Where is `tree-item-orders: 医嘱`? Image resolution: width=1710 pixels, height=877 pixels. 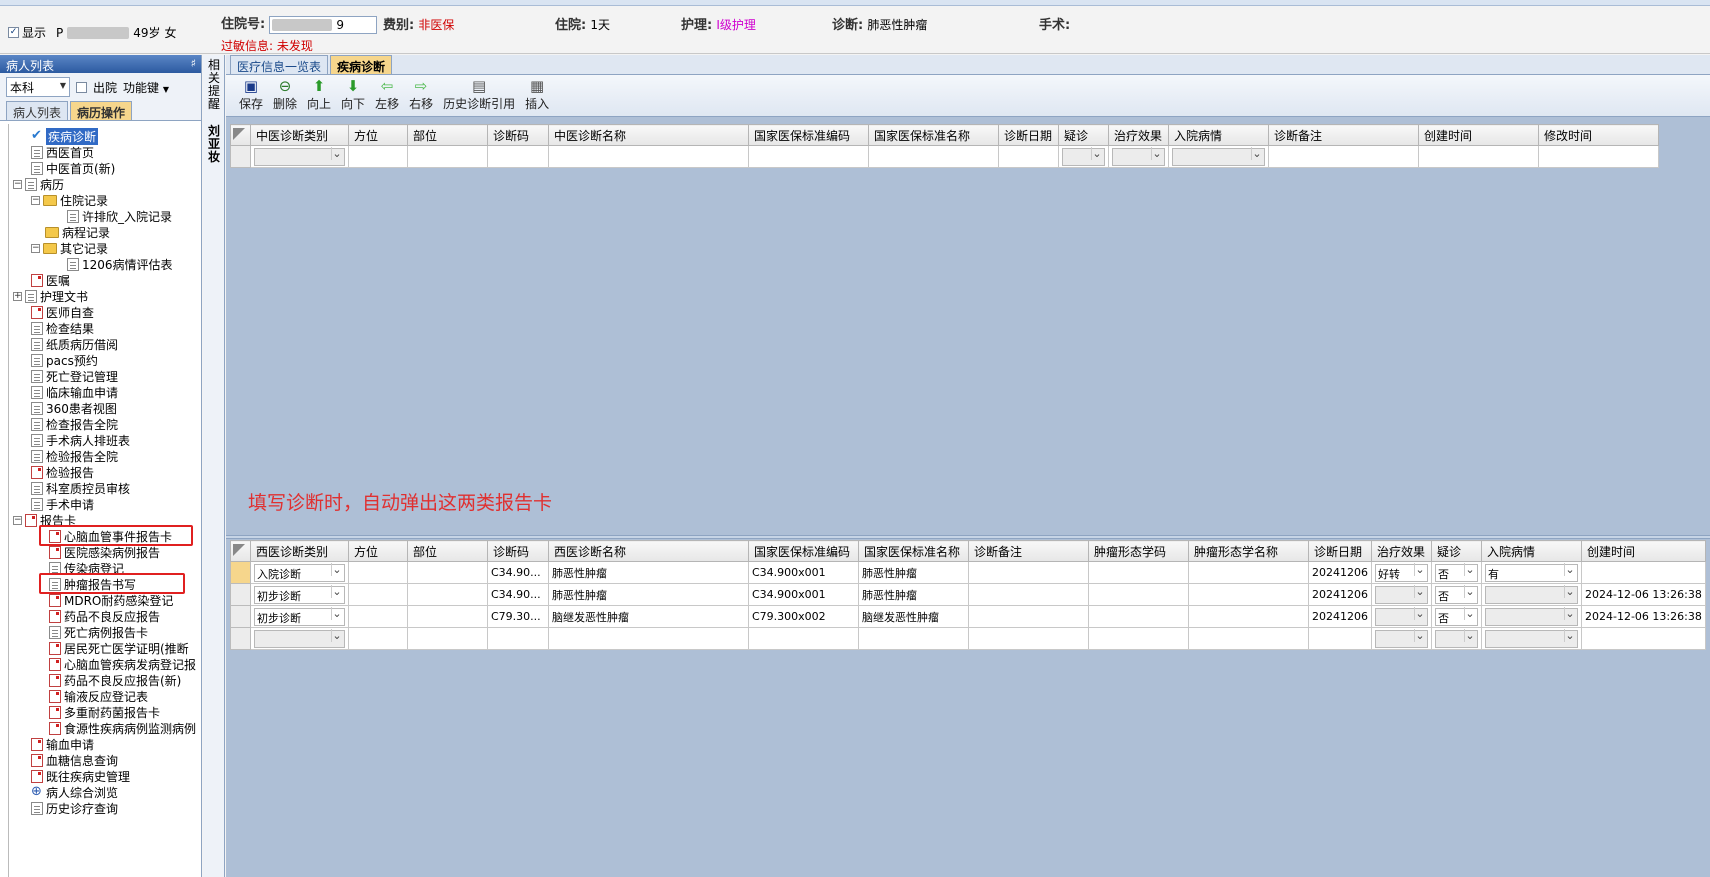
tree-item-orders: 医嘱 is located at coordinates (50, 280).